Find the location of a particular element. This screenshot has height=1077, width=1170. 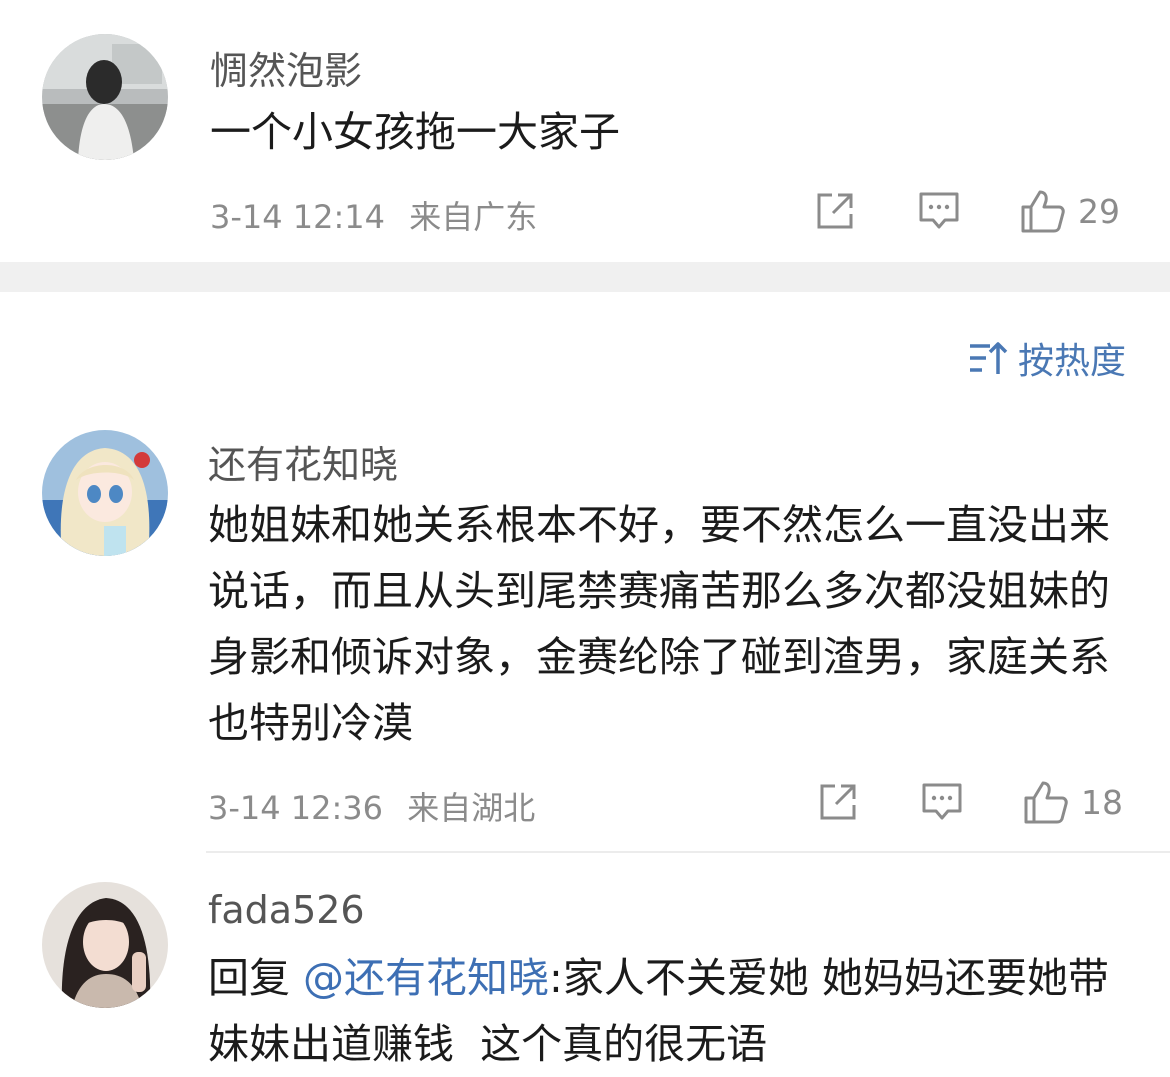

username: 还有花知晓 is located at coordinates (303, 461).